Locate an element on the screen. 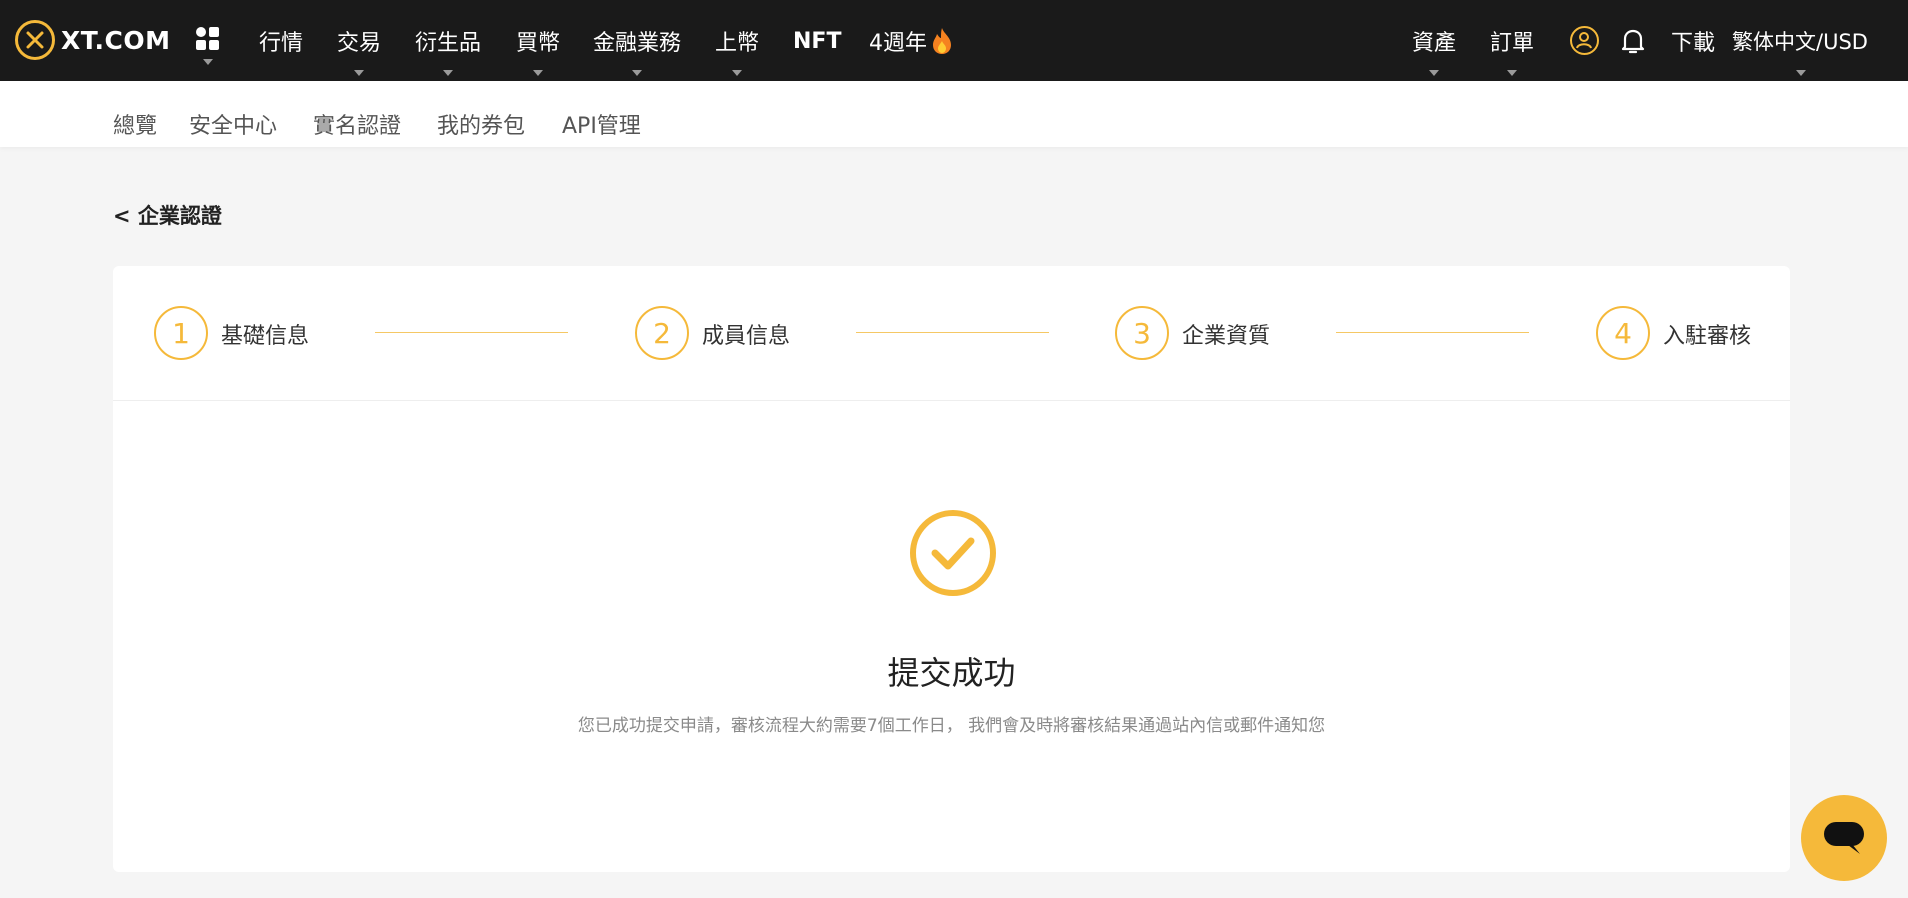 This screenshot has width=1908, height=898. nav-label: 上幣 is located at coordinates (737, 43).